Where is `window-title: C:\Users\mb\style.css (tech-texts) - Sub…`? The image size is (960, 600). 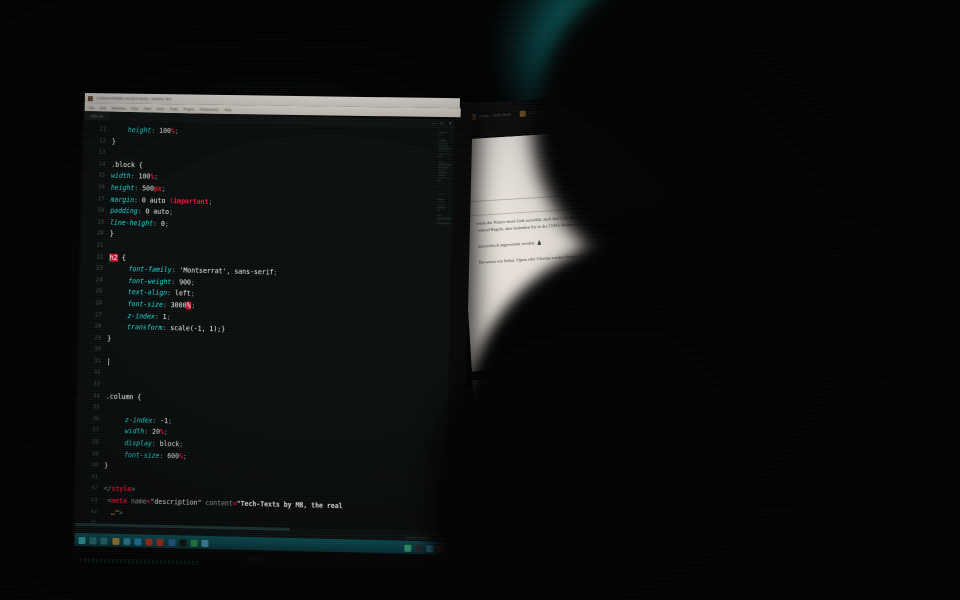
window-title: C:\Users\mb\style.css (tech-texts) - Sub… is located at coordinates (133, 99).